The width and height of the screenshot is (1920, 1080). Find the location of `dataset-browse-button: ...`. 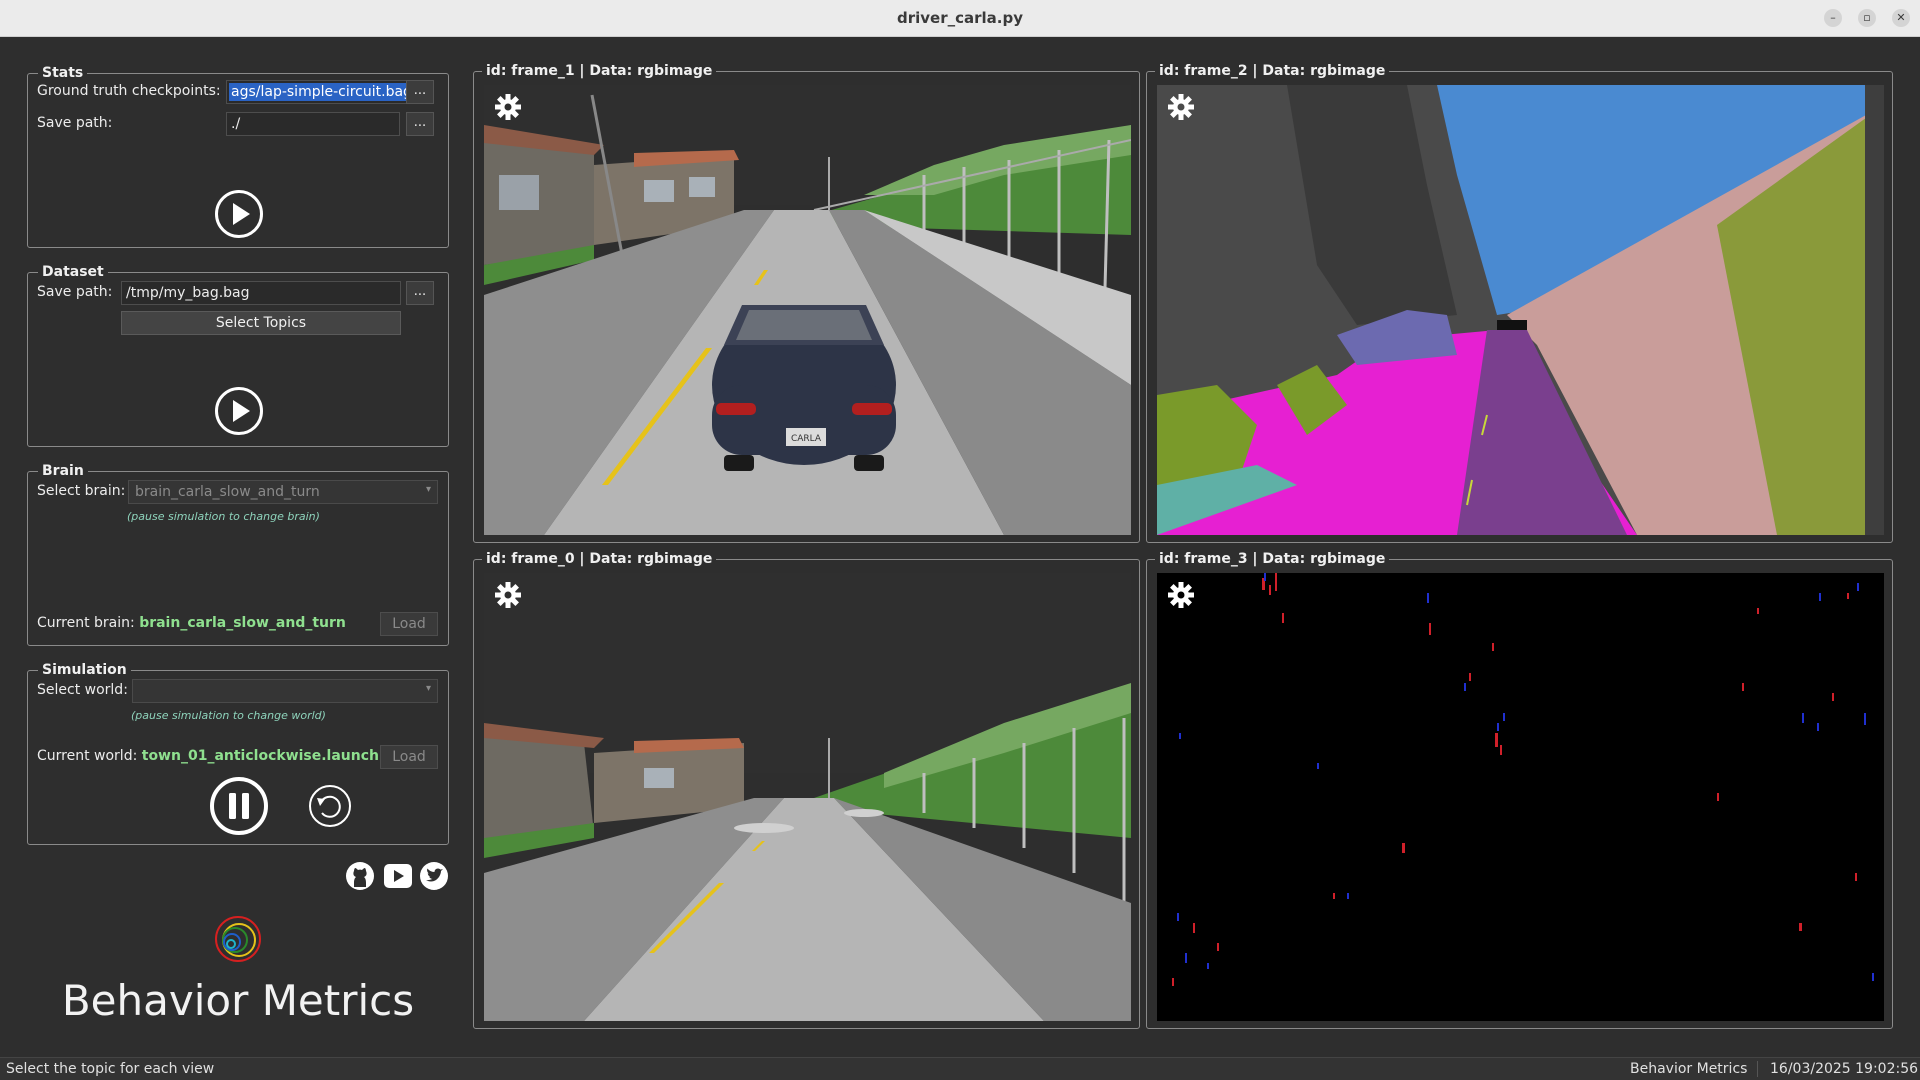

dataset-browse-button: ... is located at coordinates (420, 293).